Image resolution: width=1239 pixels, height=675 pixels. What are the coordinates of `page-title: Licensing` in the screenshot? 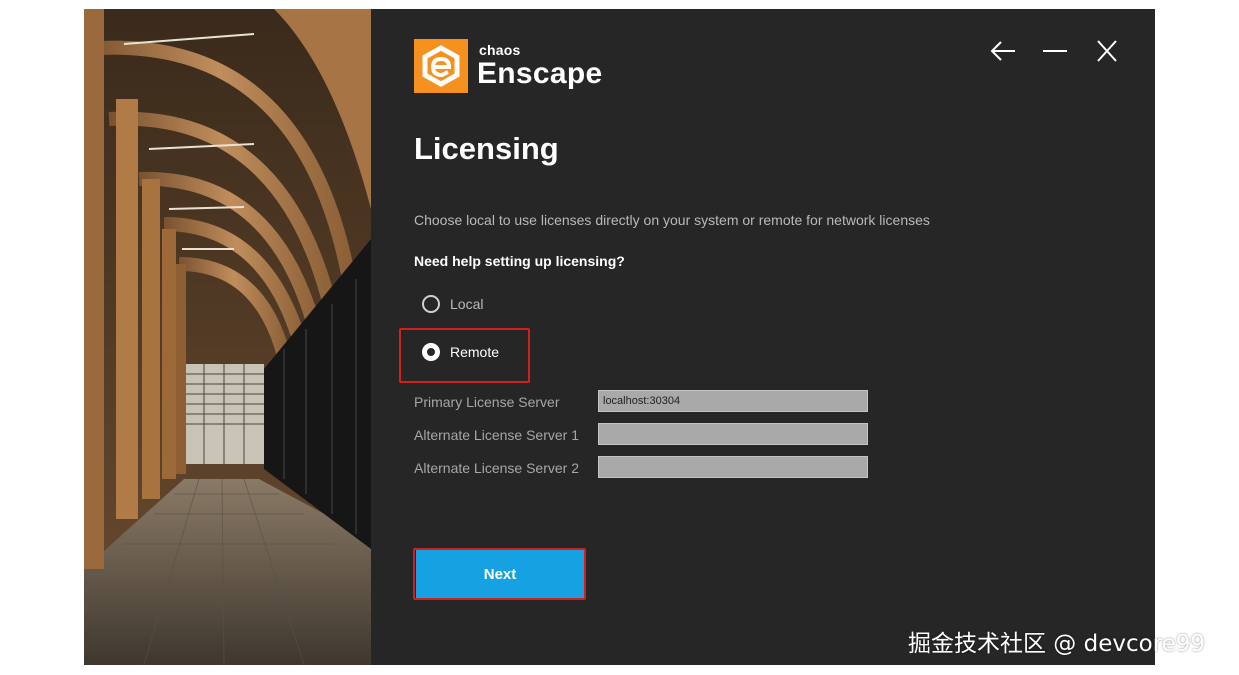 It's located at (486, 148).